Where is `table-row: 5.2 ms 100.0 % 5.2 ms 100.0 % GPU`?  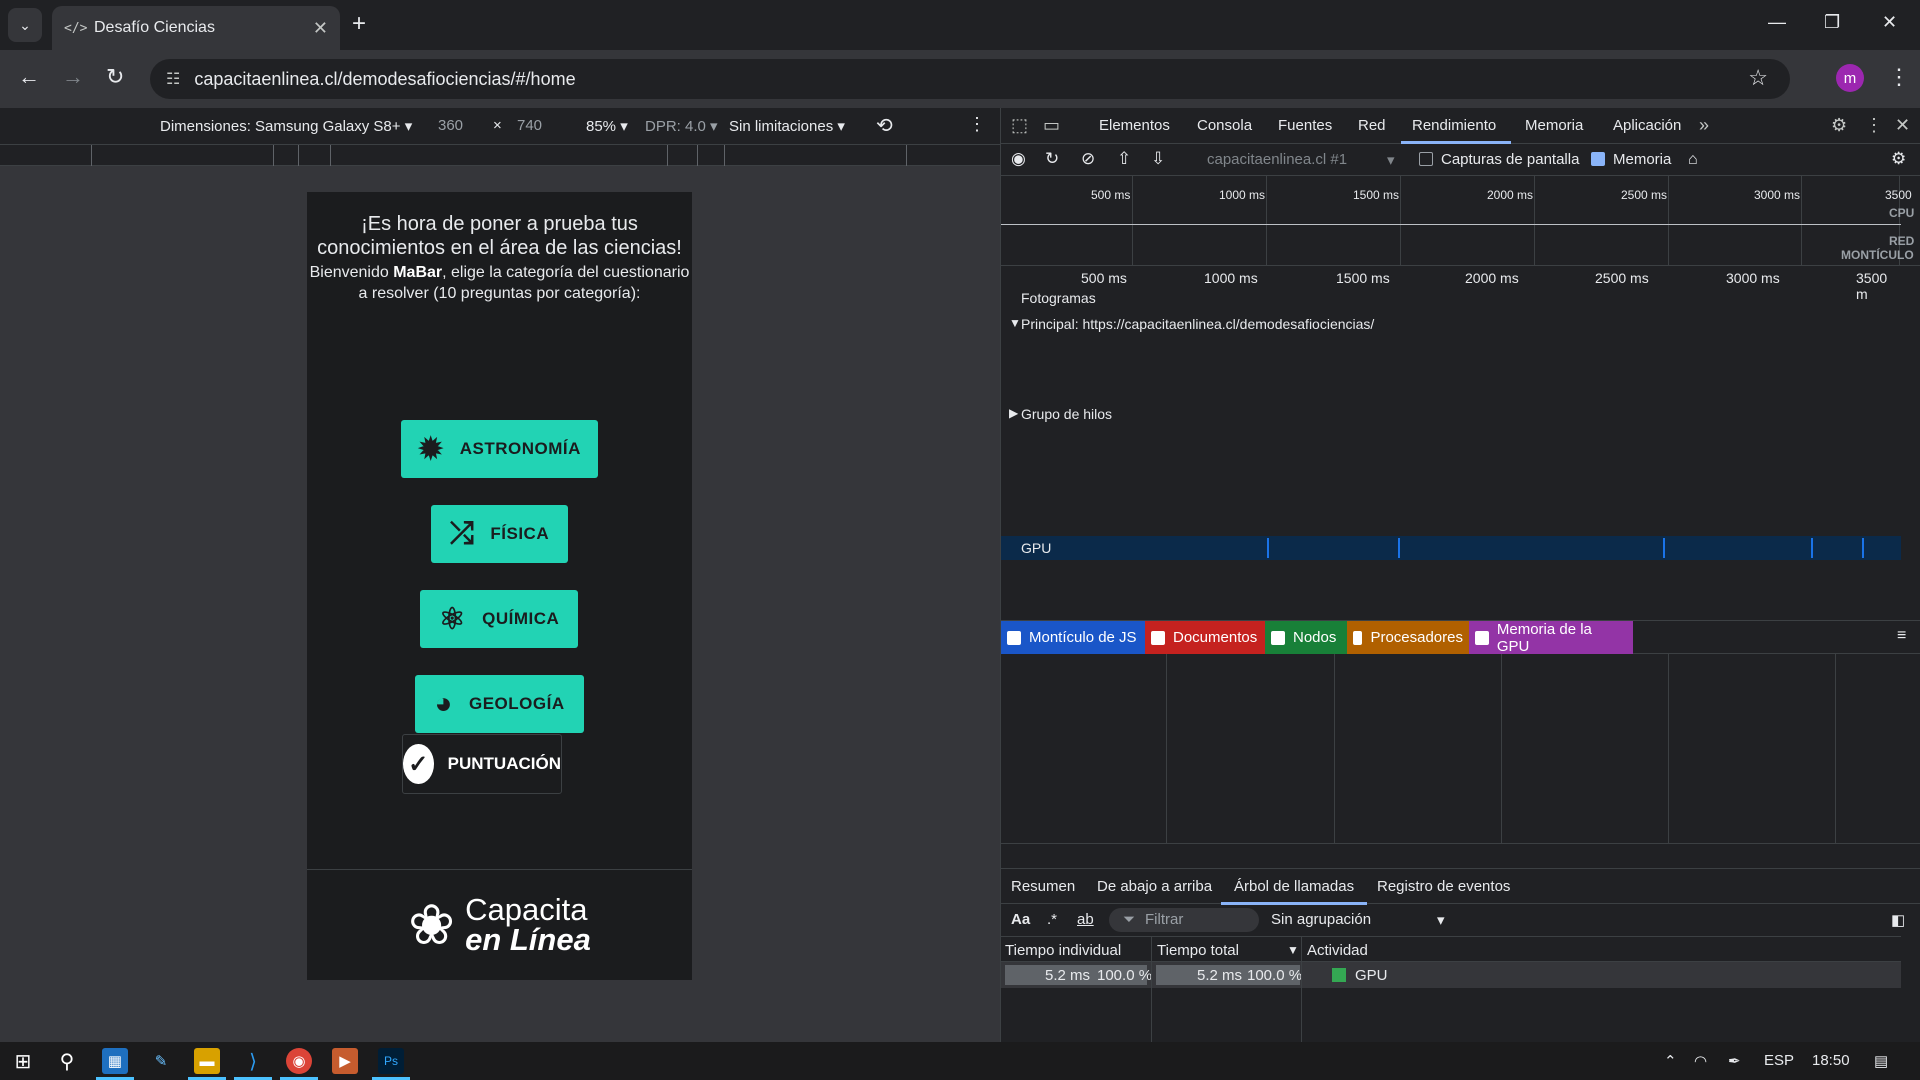
table-row: 5.2 ms 100.0 % 5.2 ms 100.0 % GPU is located at coordinates (1451, 975).